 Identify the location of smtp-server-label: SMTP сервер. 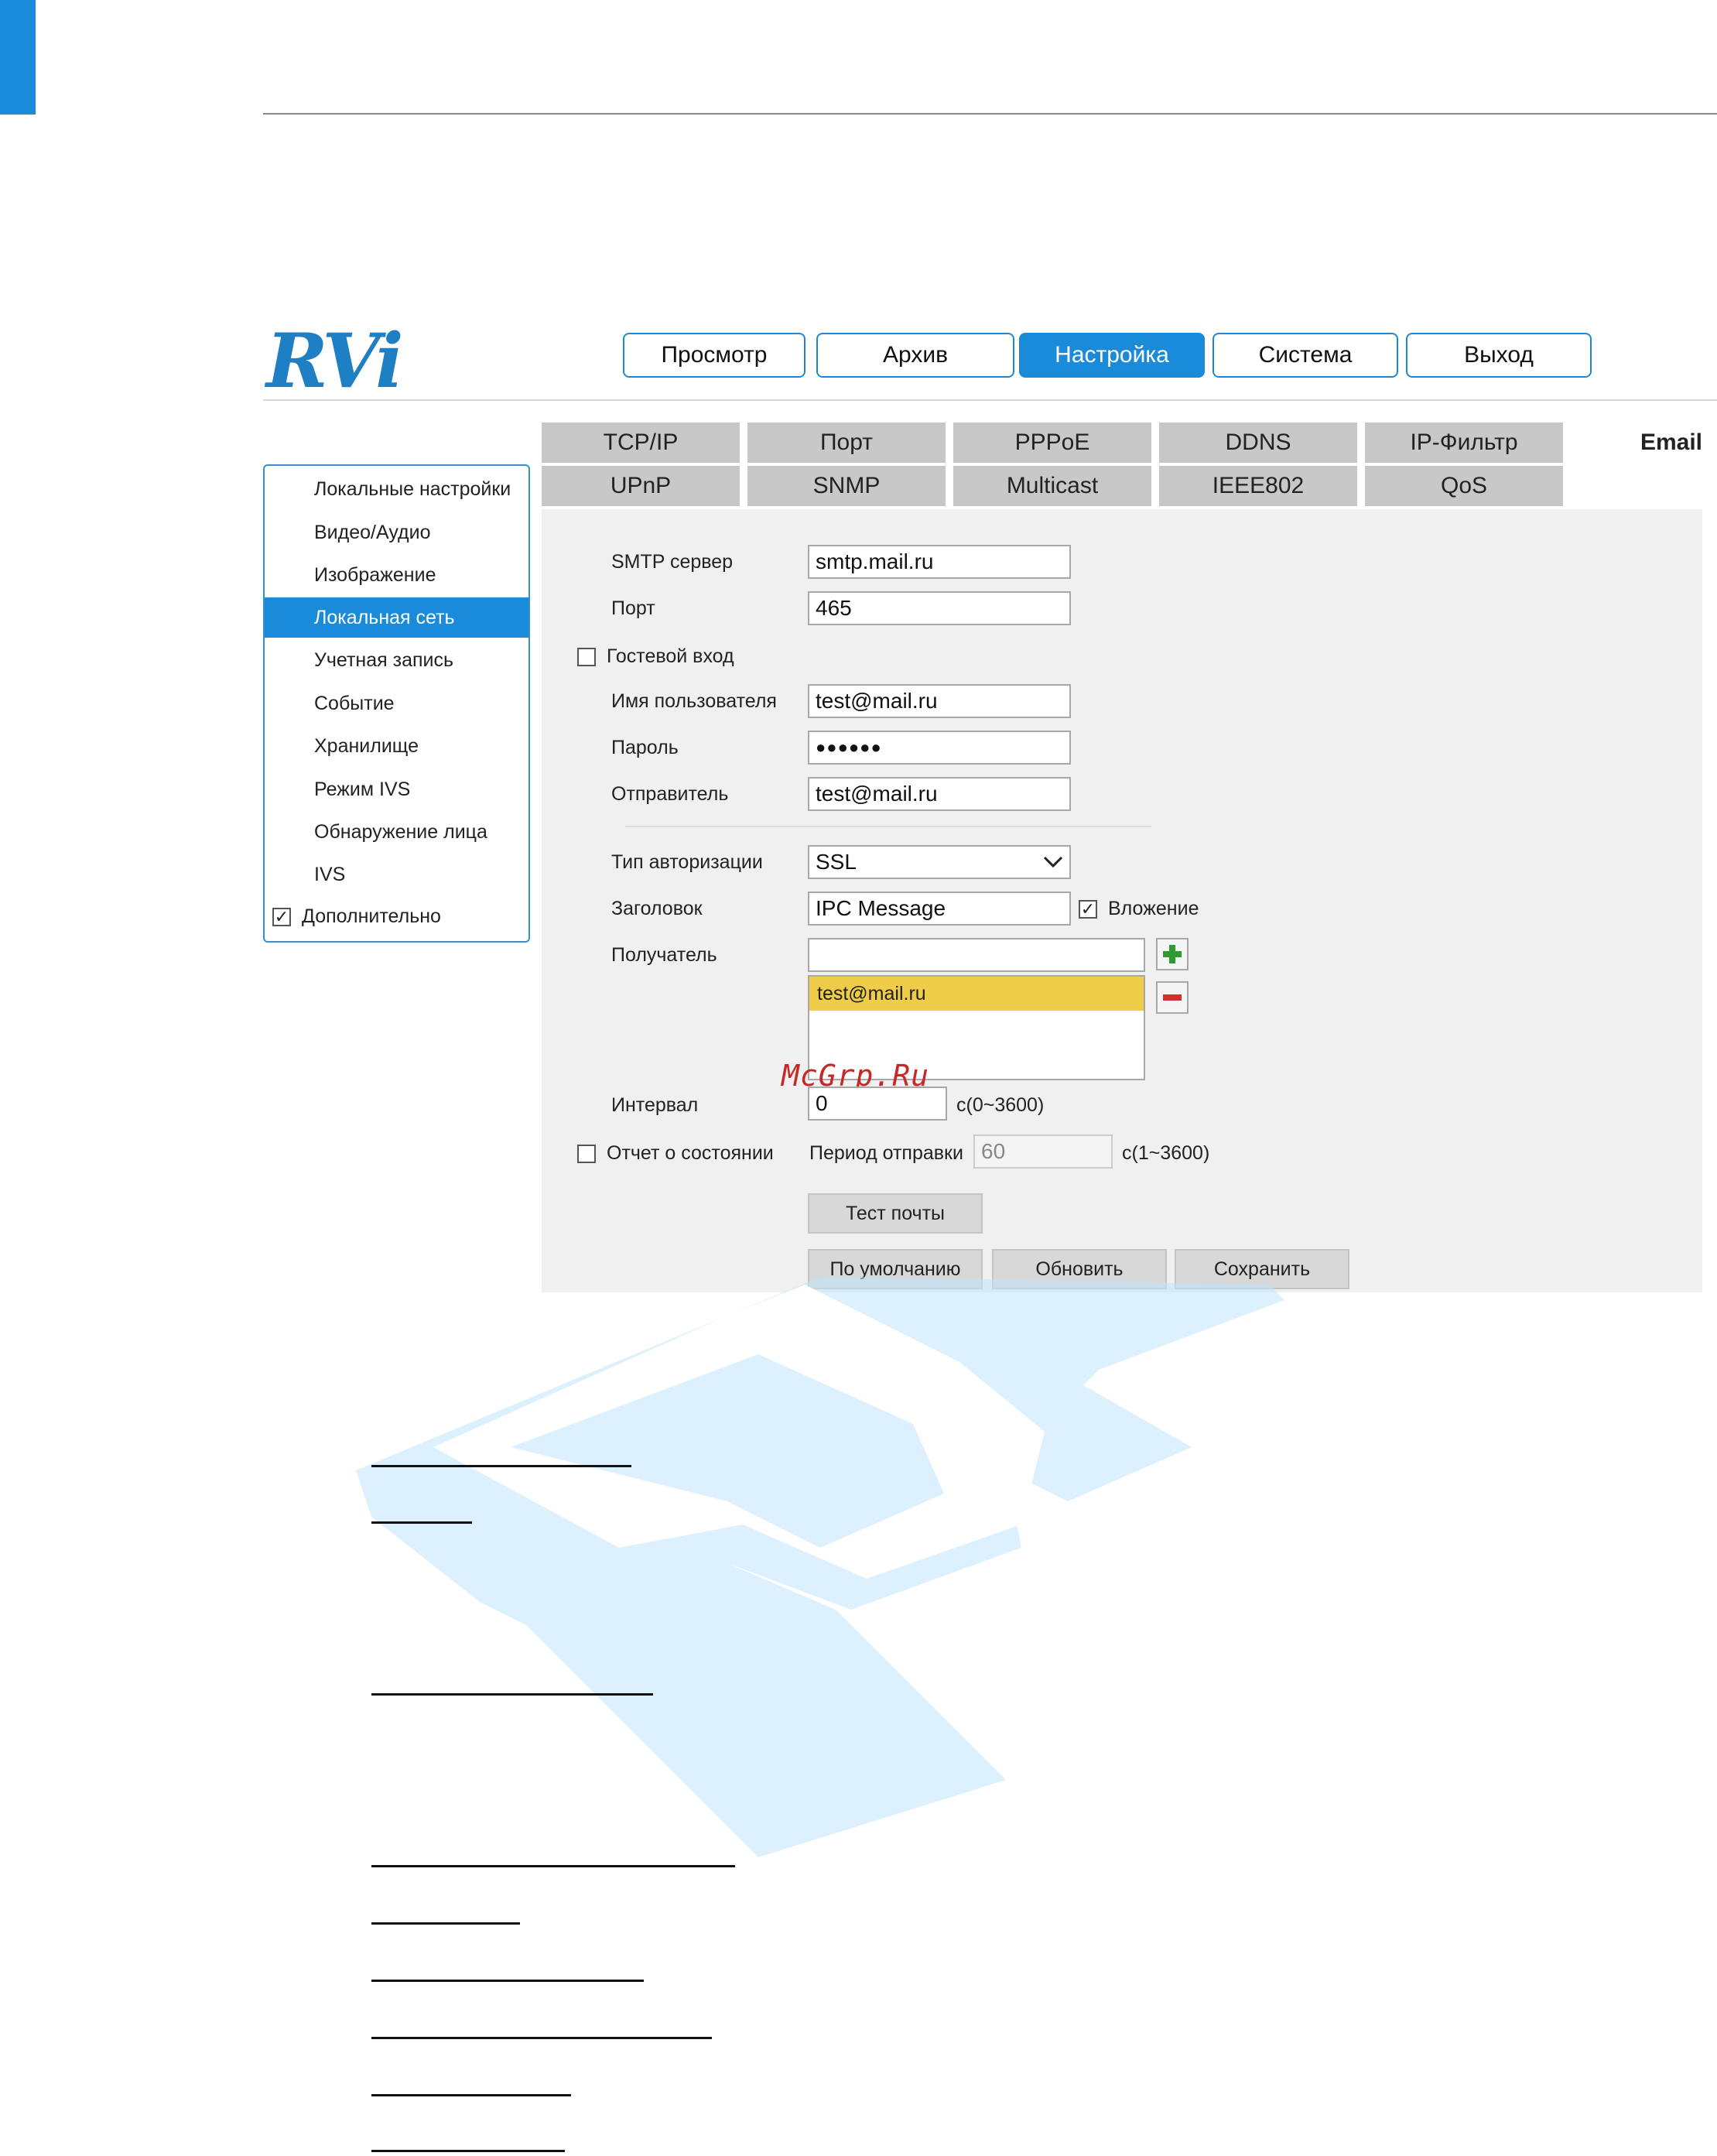
(672, 562).